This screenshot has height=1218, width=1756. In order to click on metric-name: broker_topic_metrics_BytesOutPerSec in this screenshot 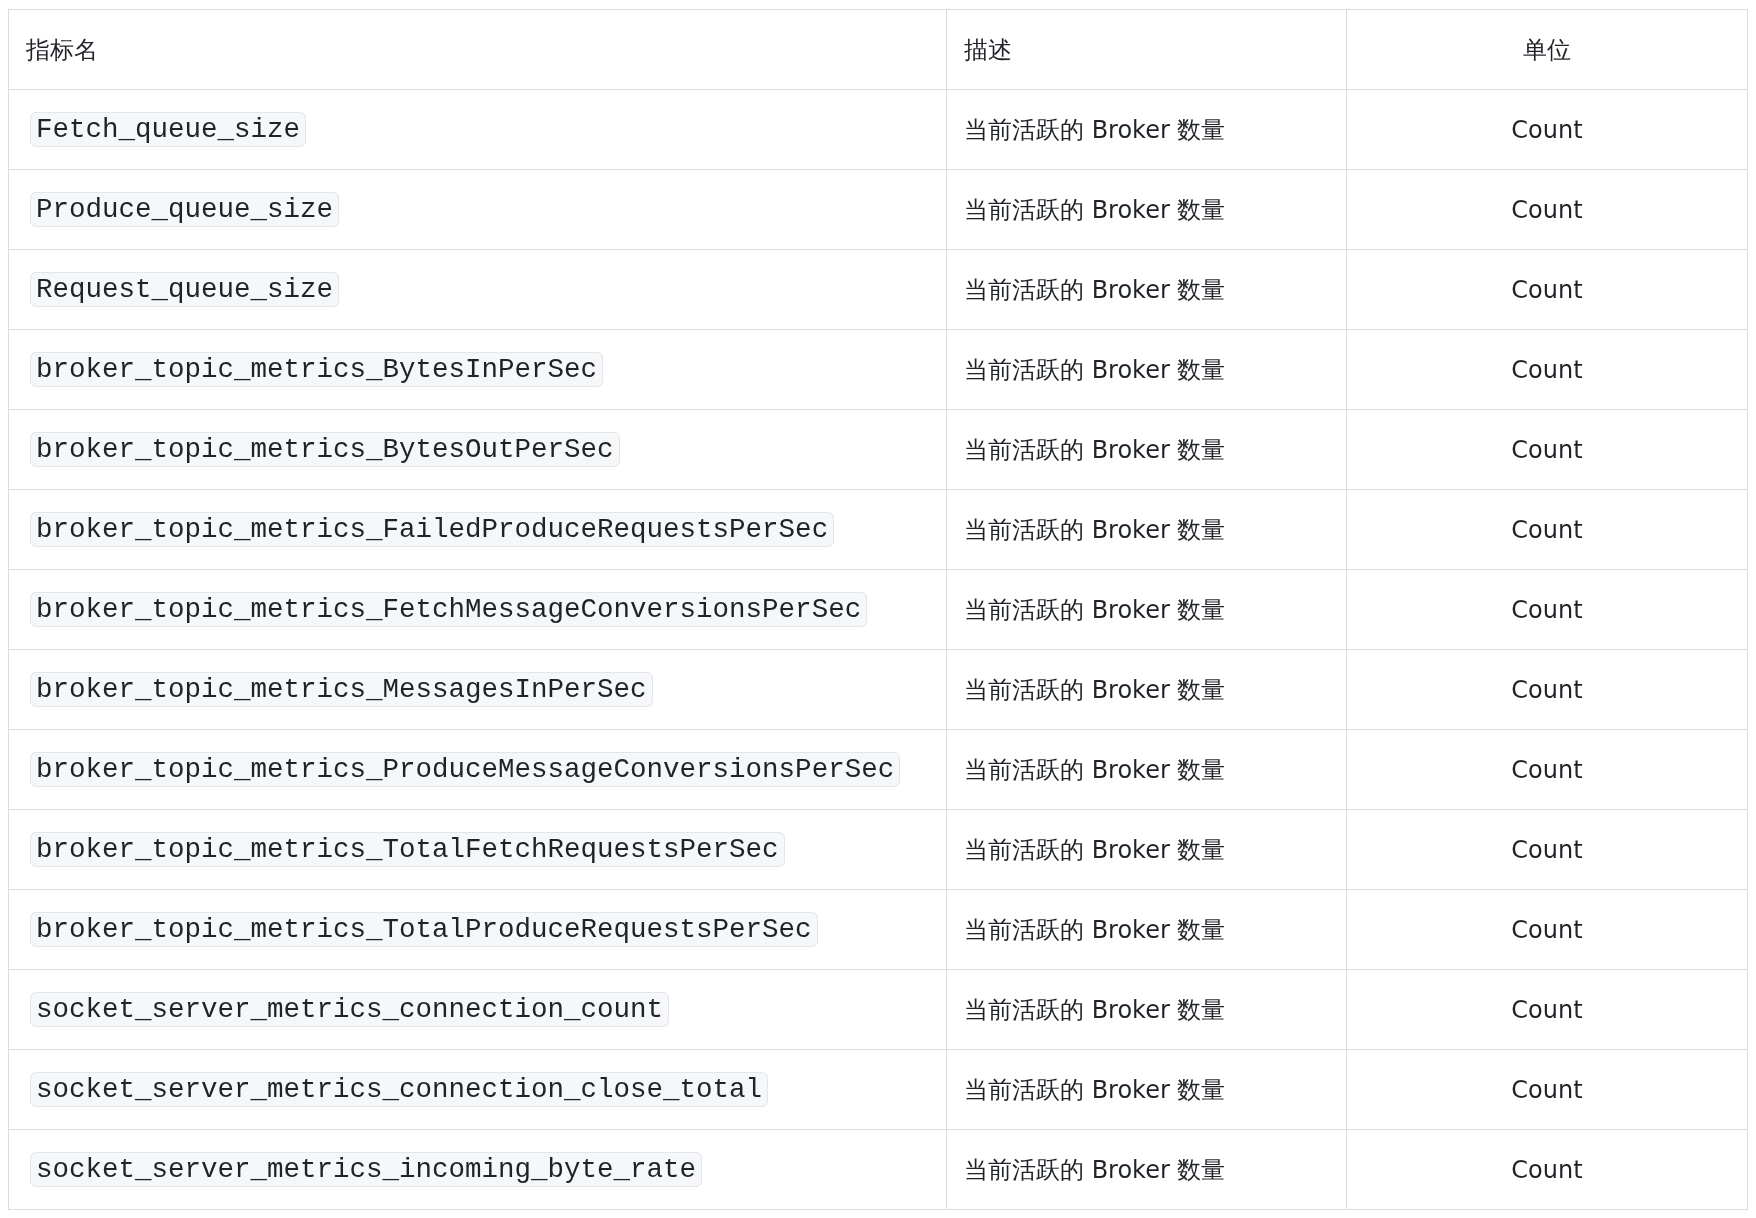, I will do `click(325, 449)`.